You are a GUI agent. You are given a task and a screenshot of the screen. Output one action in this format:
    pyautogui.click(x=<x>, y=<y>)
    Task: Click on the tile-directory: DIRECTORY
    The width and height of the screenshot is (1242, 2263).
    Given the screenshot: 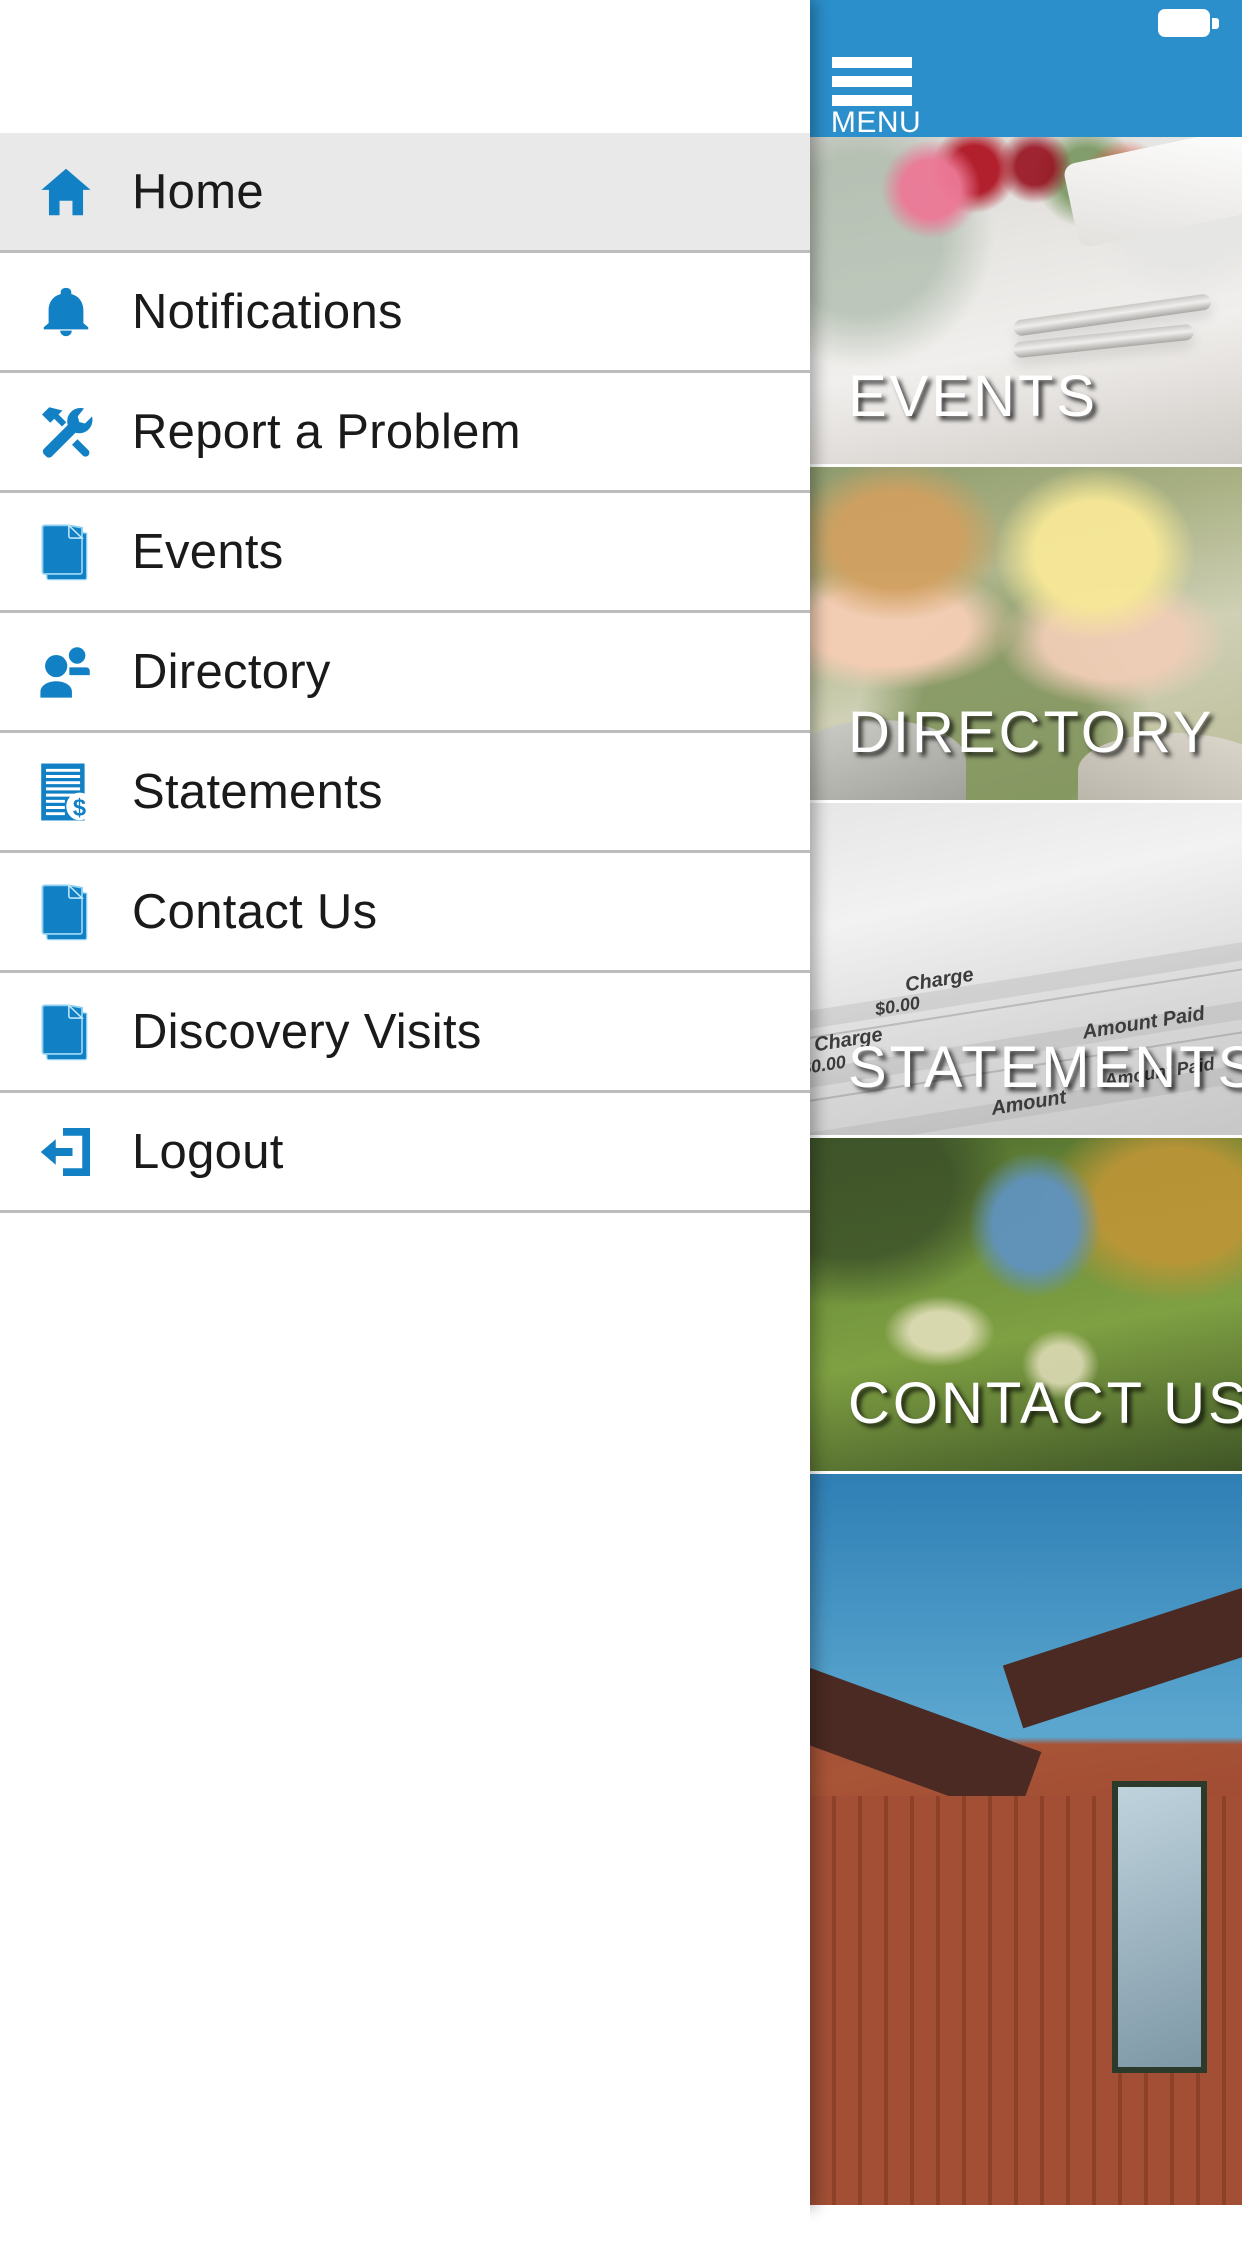 What is the action you would take?
    pyautogui.click(x=1026, y=635)
    